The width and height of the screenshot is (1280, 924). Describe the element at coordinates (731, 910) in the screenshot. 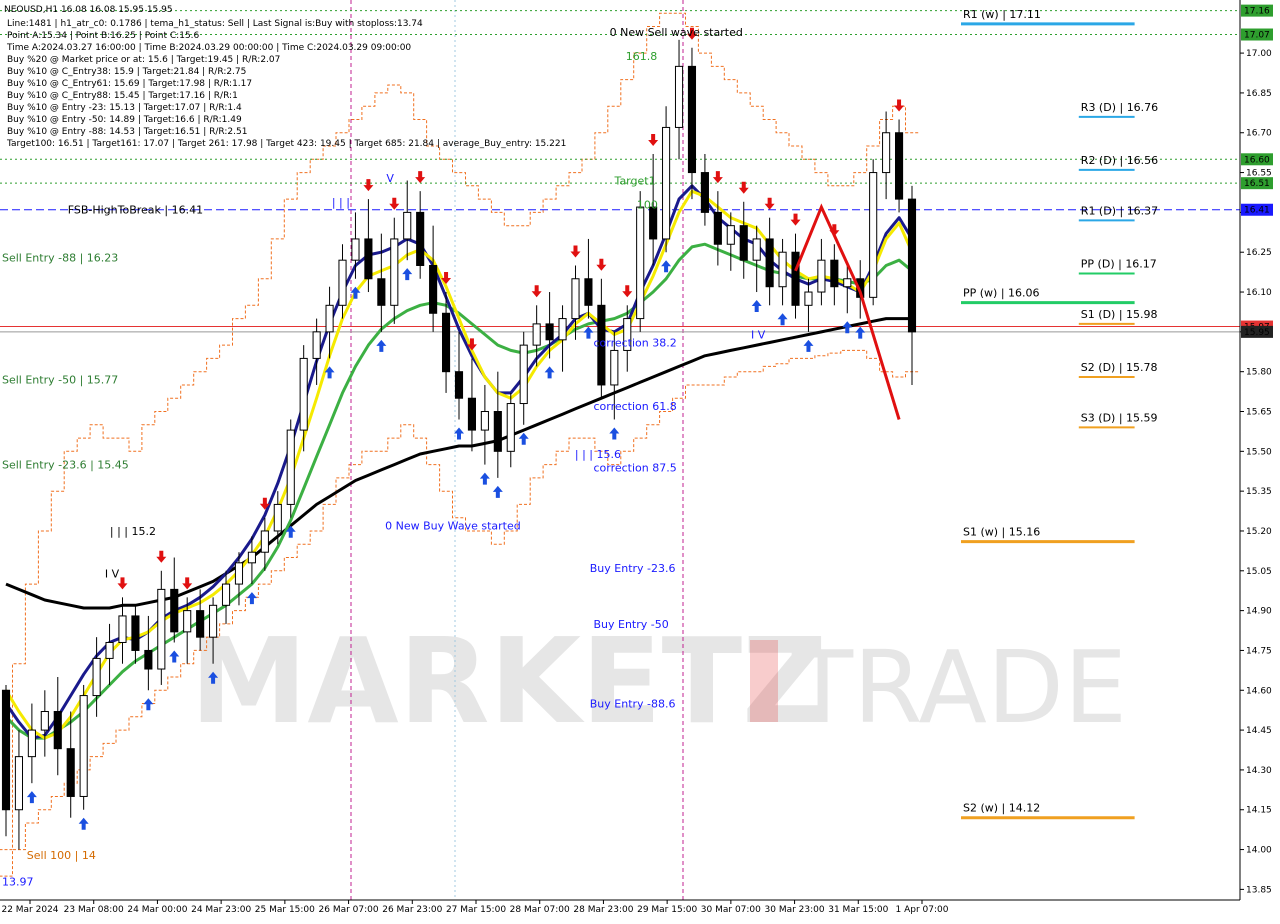

I see `time-tick-label-11: 30 Mar 07:00` at that location.